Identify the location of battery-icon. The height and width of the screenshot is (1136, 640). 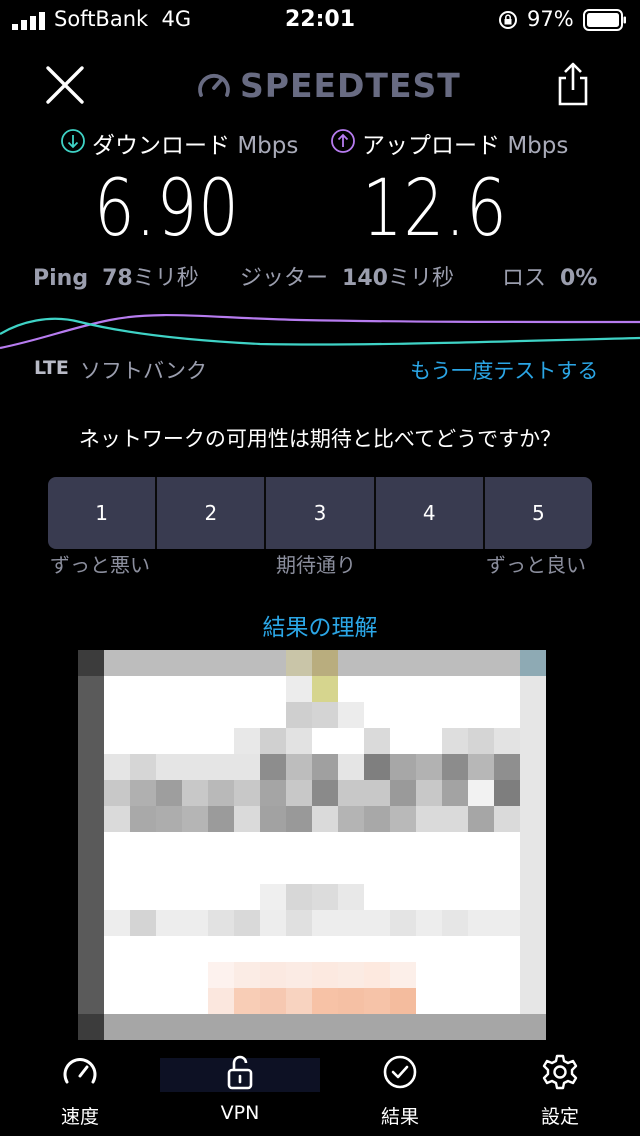
(604, 20).